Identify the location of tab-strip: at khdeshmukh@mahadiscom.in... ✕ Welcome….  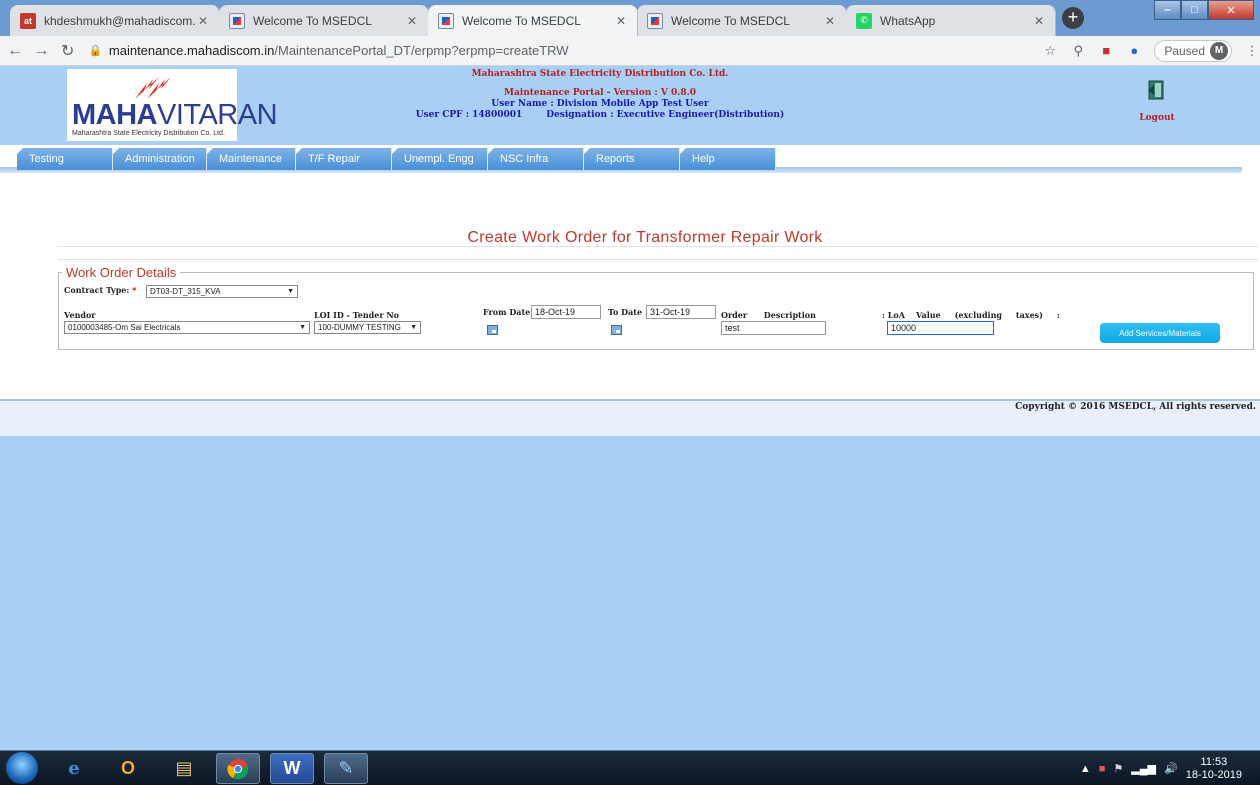
(533, 20).